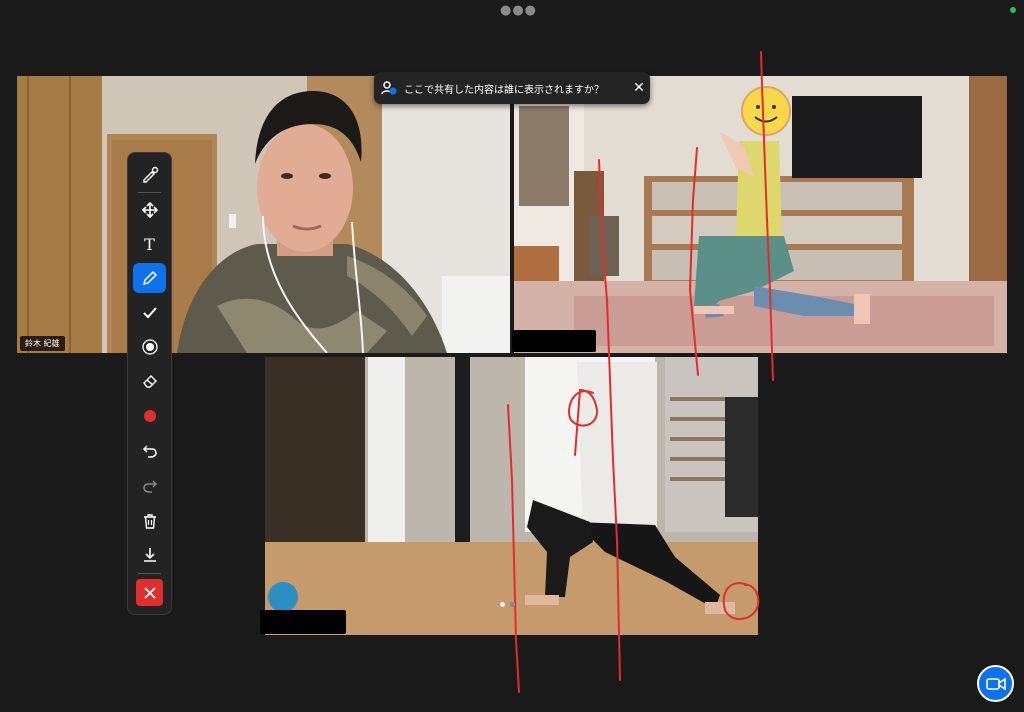  I want to click on spotlight-tool-button, so click(149, 347).